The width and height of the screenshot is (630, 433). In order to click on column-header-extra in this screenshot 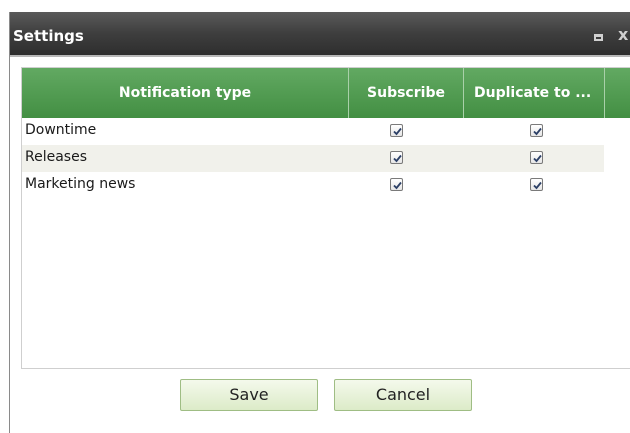, I will do `click(617, 93)`.